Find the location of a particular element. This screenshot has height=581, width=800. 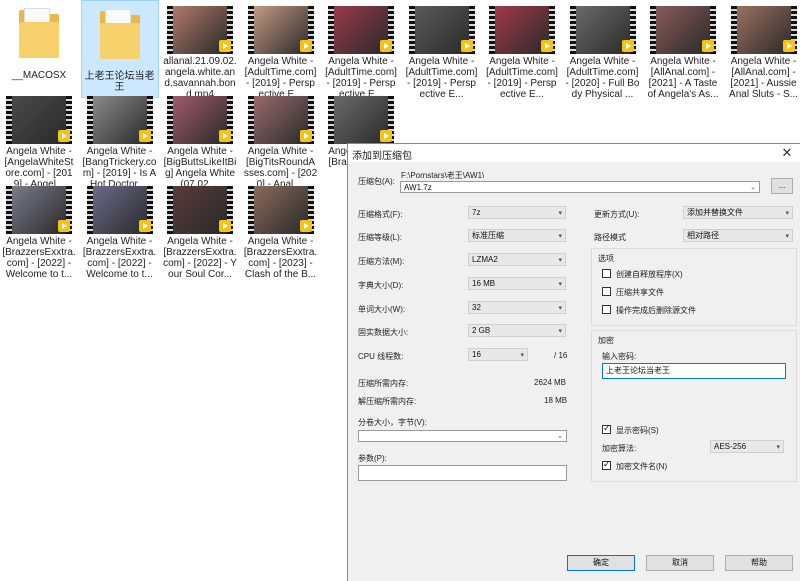

options-title: 选项 is located at coordinates (606, 258).